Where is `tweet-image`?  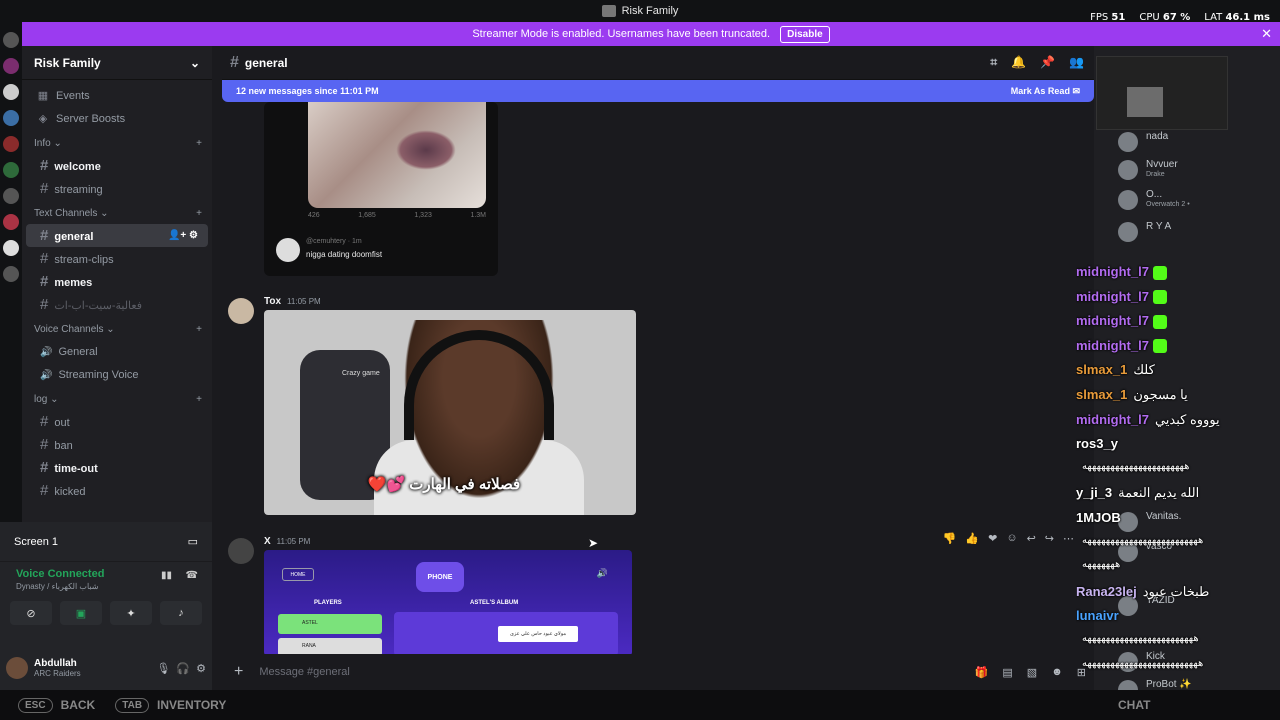
tweet-image is located at coordinates (397, 155).